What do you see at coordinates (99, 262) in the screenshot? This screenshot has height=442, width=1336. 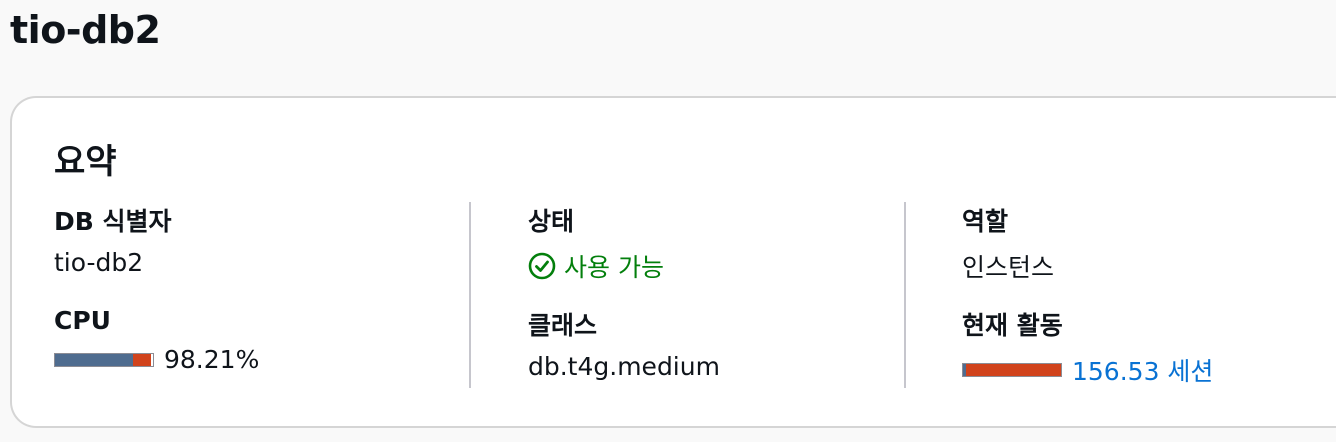 I see `db-identifier-value: tio-db2` at bounding box center [99, 262].